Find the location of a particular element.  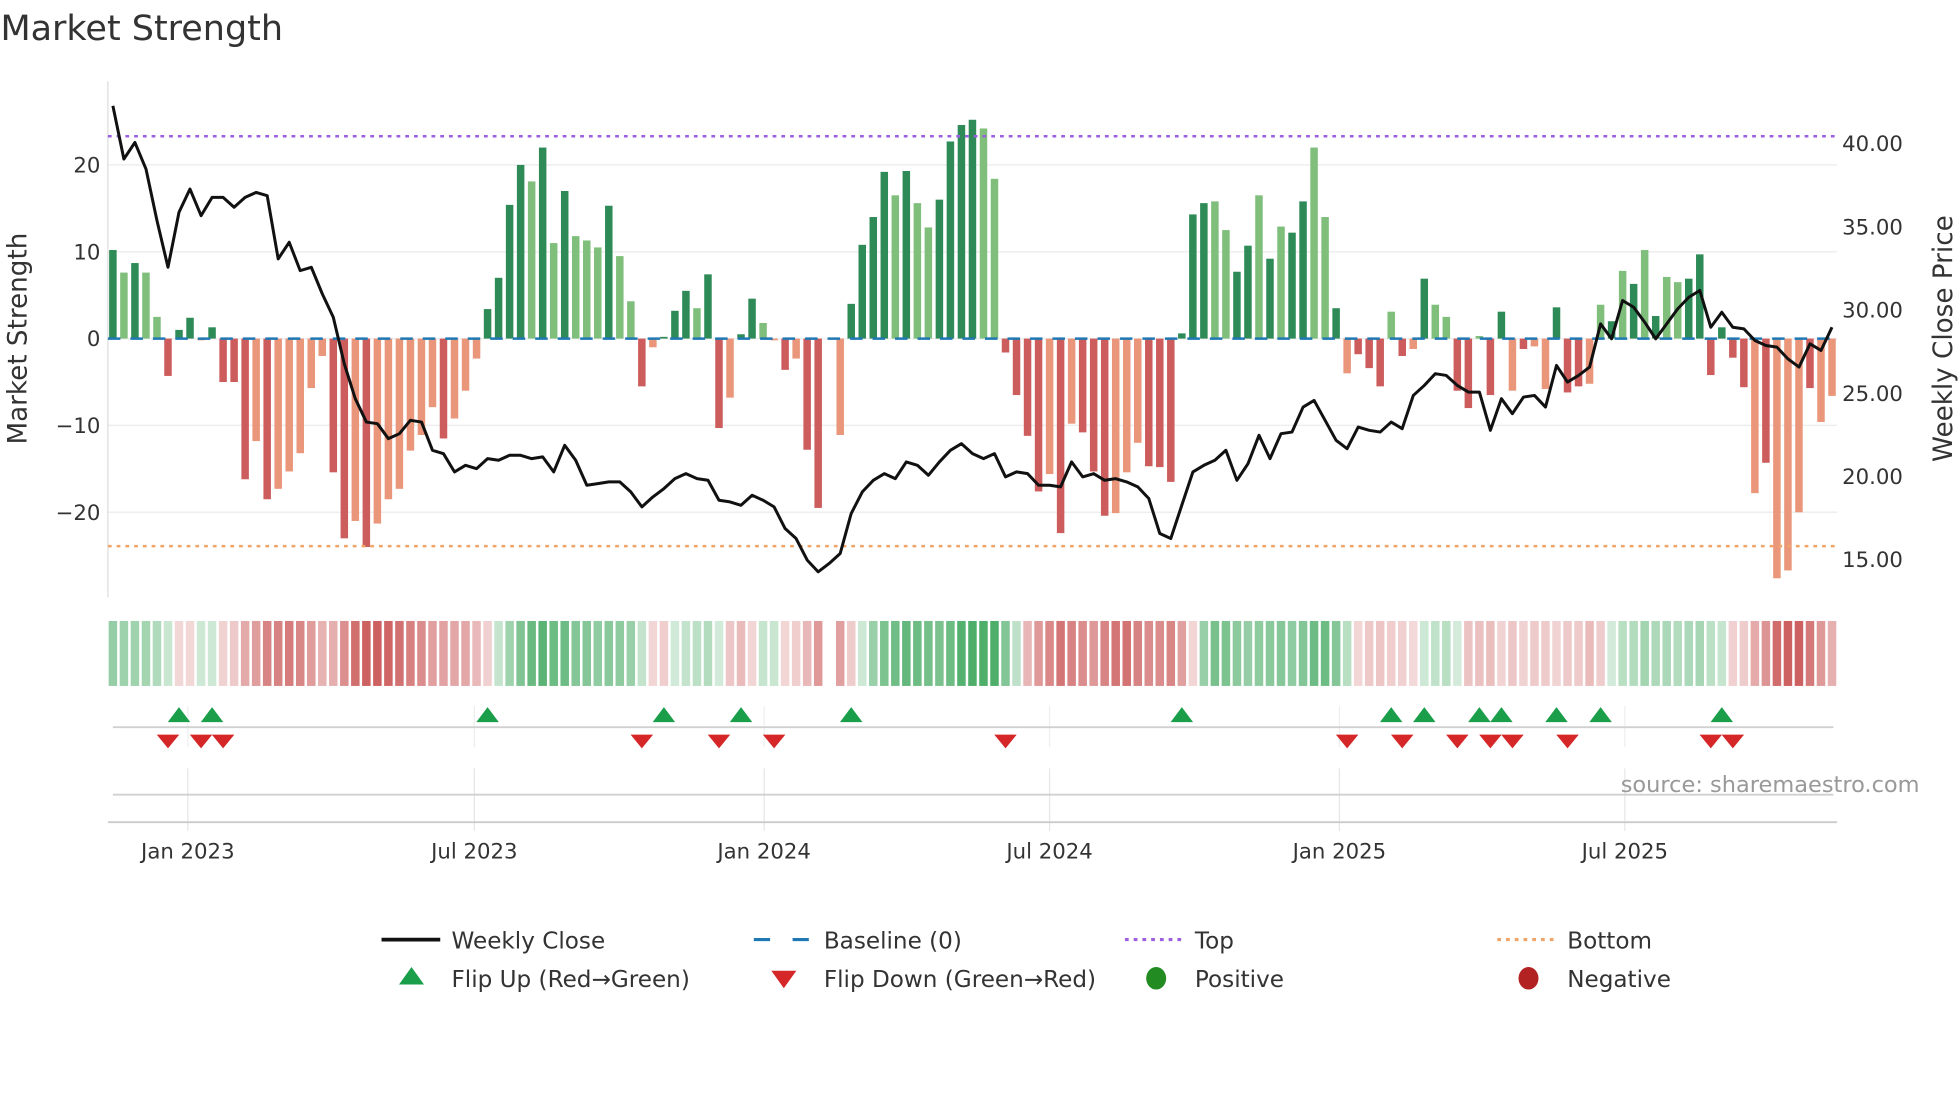

chart-title: Market Strength is located at coordinates (141, 29).